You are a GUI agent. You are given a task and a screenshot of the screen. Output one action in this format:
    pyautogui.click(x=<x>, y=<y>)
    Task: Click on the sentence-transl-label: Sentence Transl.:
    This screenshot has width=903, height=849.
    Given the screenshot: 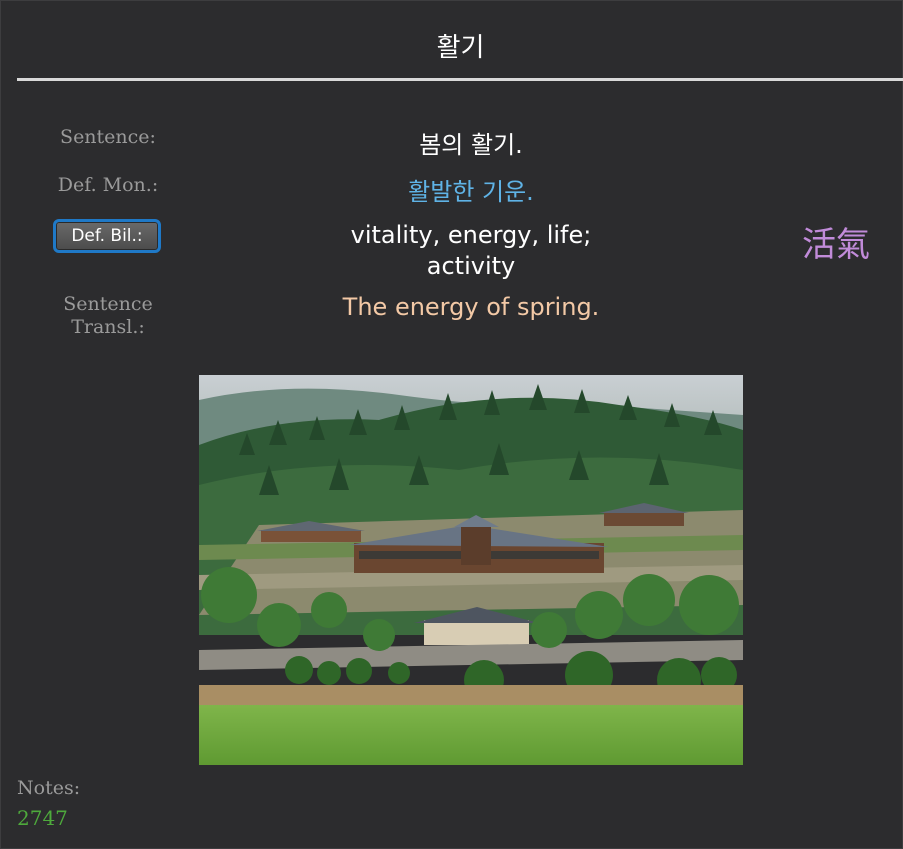 What is the action you would take?
    pyautogui.click(x=108, y=316)
    